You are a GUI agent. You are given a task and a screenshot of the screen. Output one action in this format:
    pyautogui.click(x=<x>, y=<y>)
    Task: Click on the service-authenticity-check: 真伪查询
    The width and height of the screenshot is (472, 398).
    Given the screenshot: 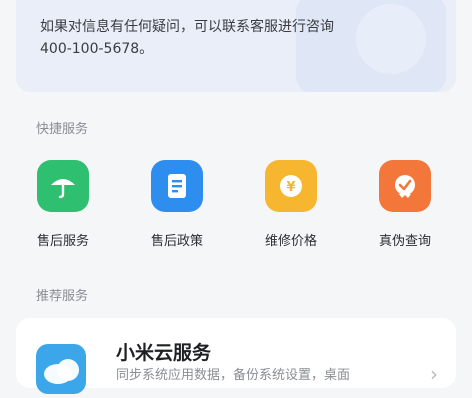 What is the action you would take?
    pyautogui.click(x=405, y=204)
    